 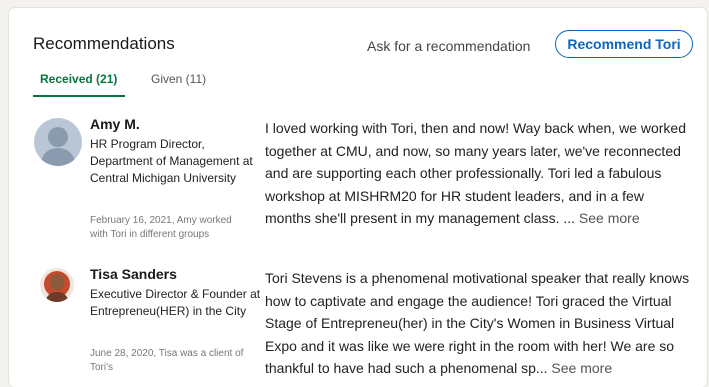 What do you see at coordinates (115, 124) in the screenshot?
I see `recommender-name: Amy M.` at bounding box center [115, 124].